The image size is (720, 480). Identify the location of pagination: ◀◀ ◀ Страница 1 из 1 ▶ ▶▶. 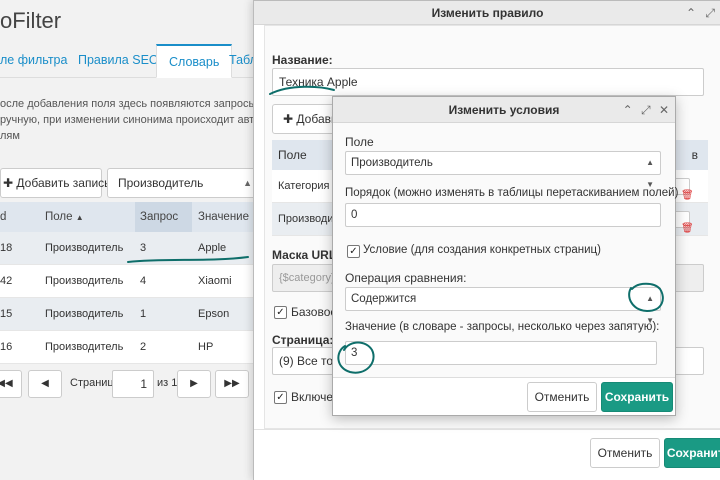
(130, 386).